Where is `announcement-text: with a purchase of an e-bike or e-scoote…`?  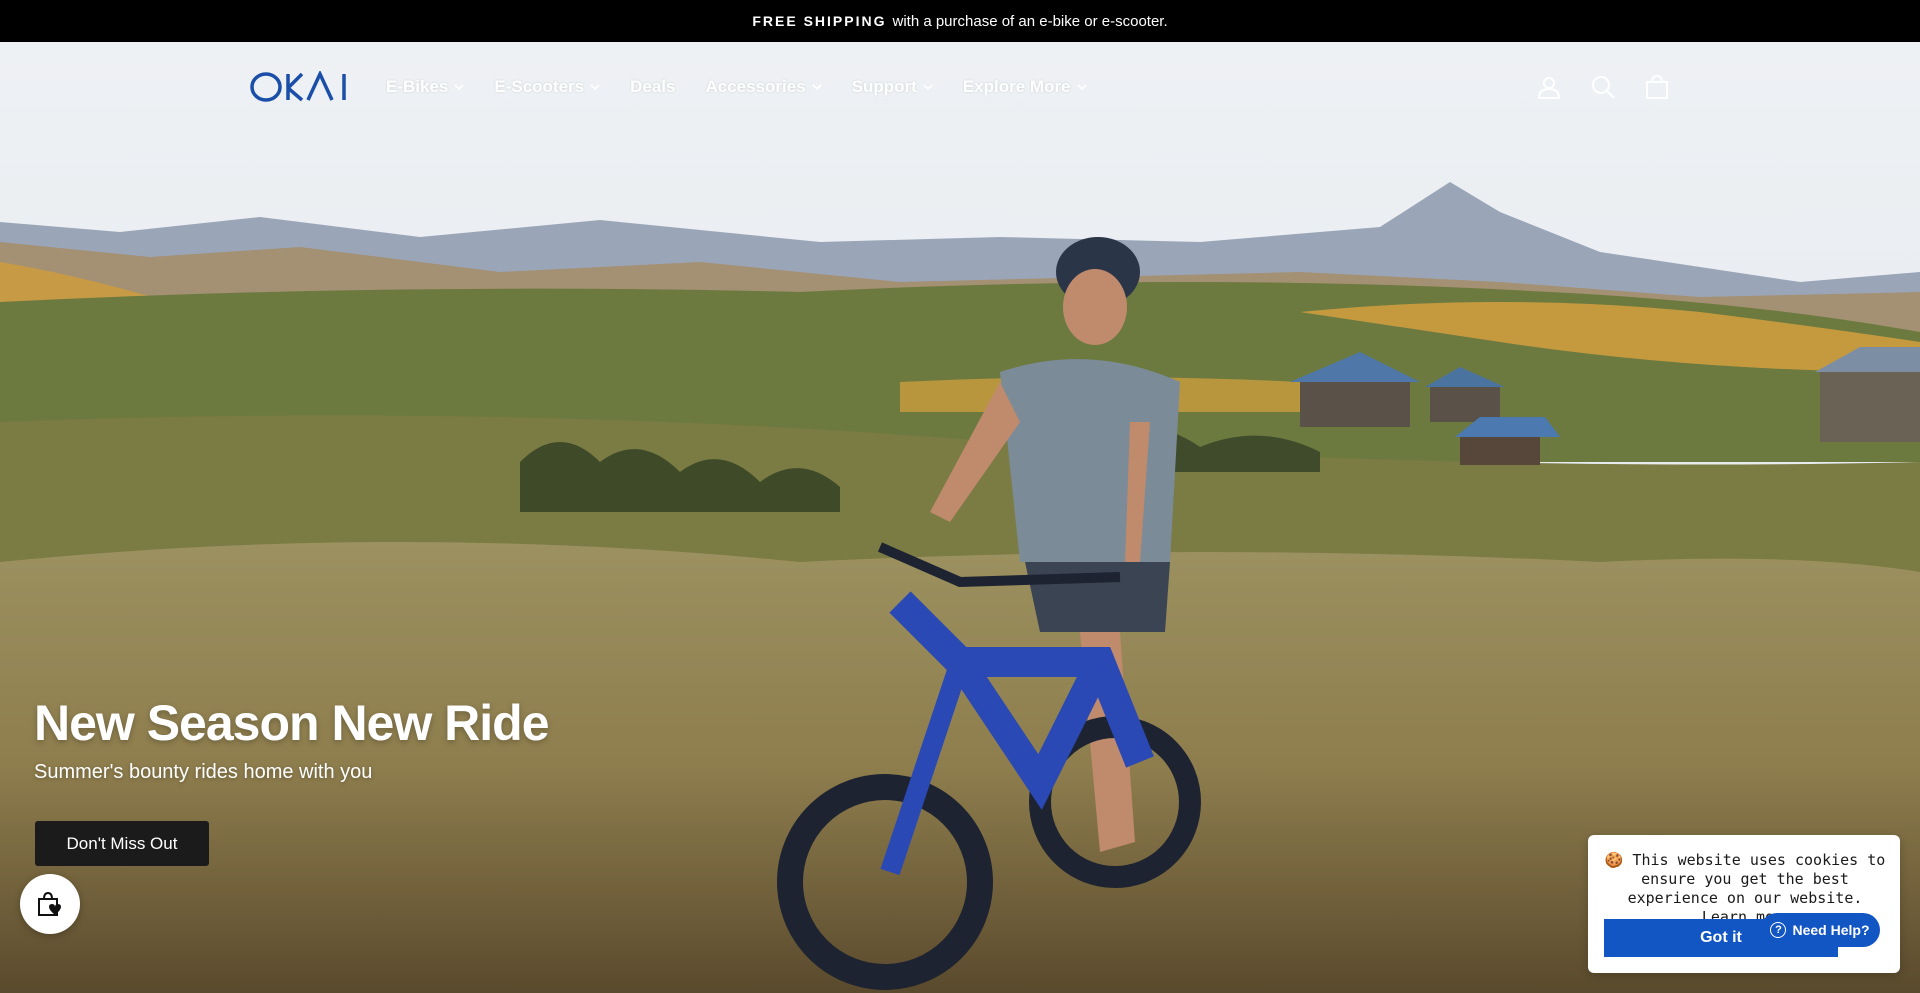 announcement-text: with a purchase of an e-bike or e-scoote… is located at coordinates (1030, 21).